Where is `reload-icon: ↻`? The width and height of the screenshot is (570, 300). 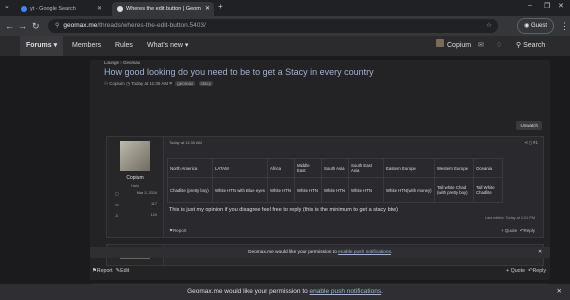 reload-icon: ↻ is located at coordinates (36, 26).